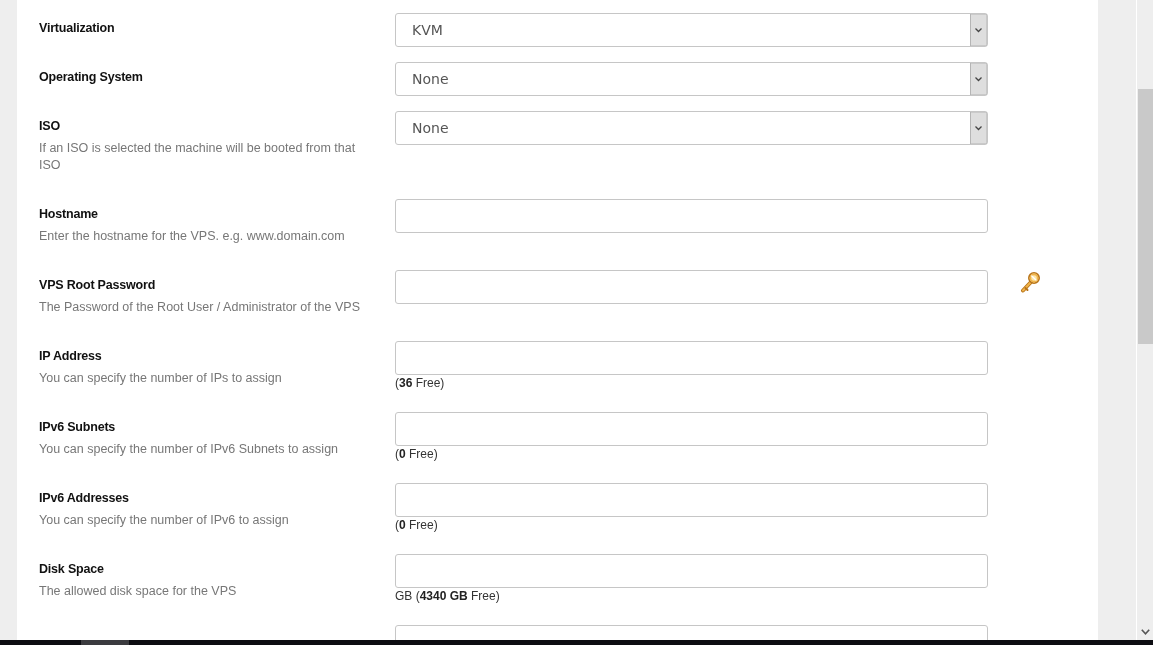 The height and width of the screenshot is (645, 1153). I want to click on scrollbar, so click(1144, 320).